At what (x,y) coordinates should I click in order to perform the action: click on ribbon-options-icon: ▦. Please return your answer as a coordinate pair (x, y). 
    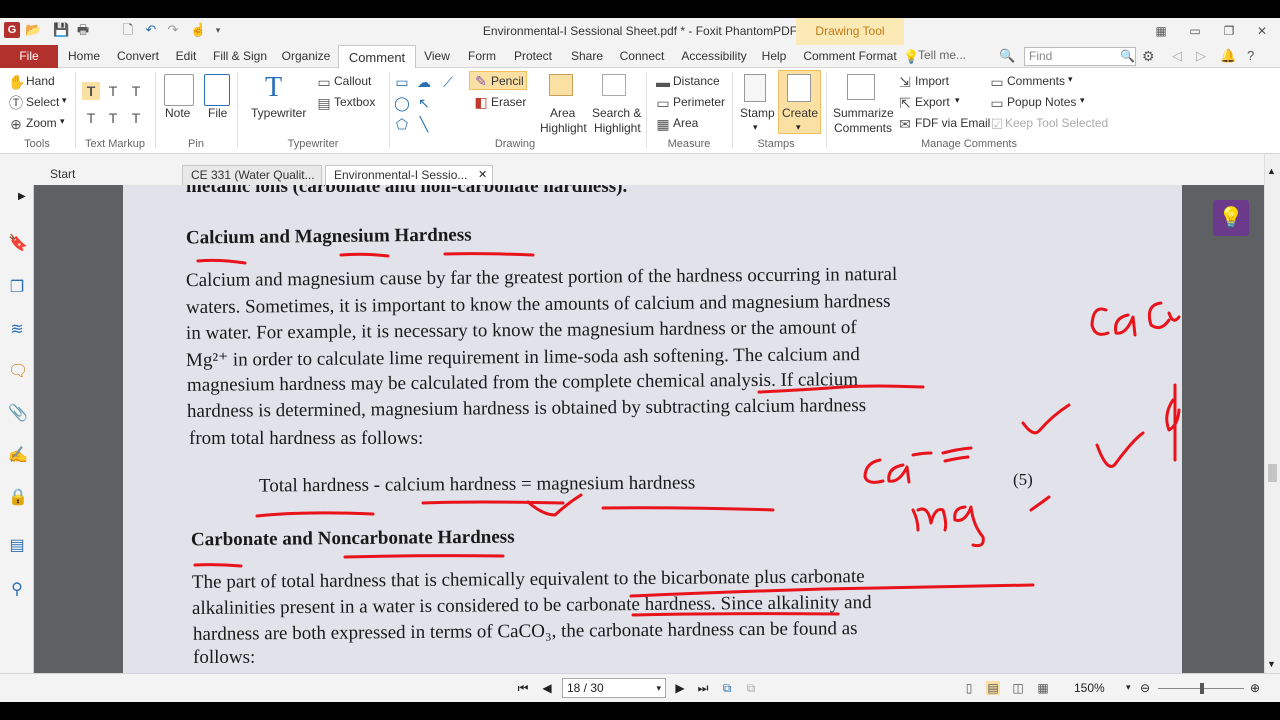
    Looking at the image, I should click on (1161, 31).